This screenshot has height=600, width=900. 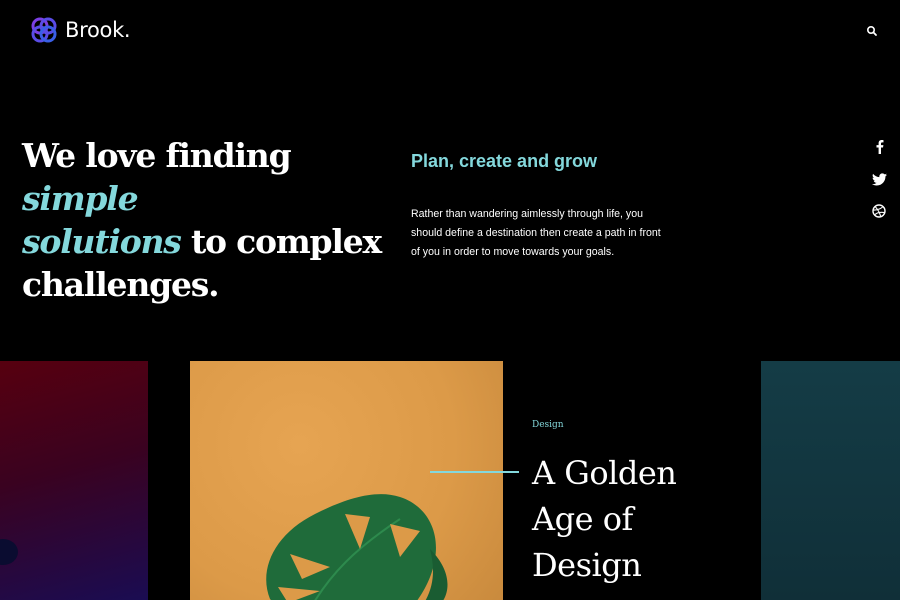 I want to click on hero-subheading: Plan, create and grow, so click(x=504, y=161).